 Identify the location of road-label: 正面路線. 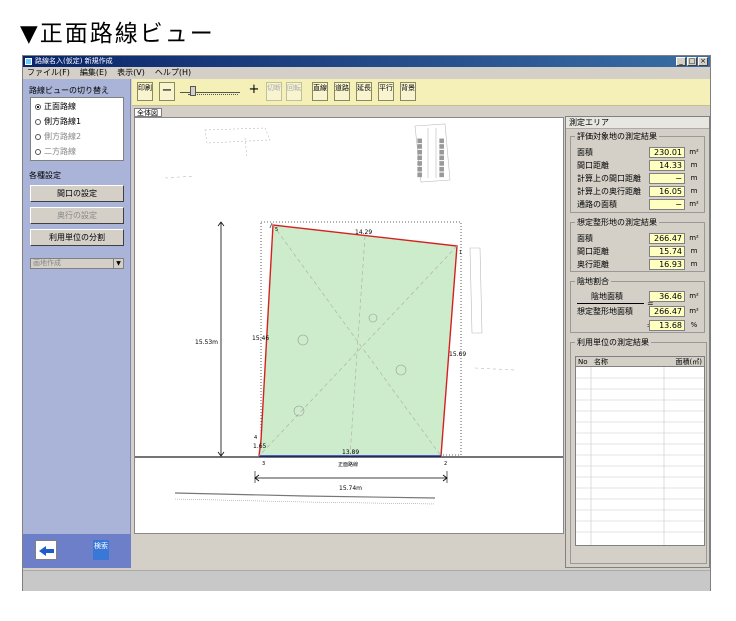
(348, 464).